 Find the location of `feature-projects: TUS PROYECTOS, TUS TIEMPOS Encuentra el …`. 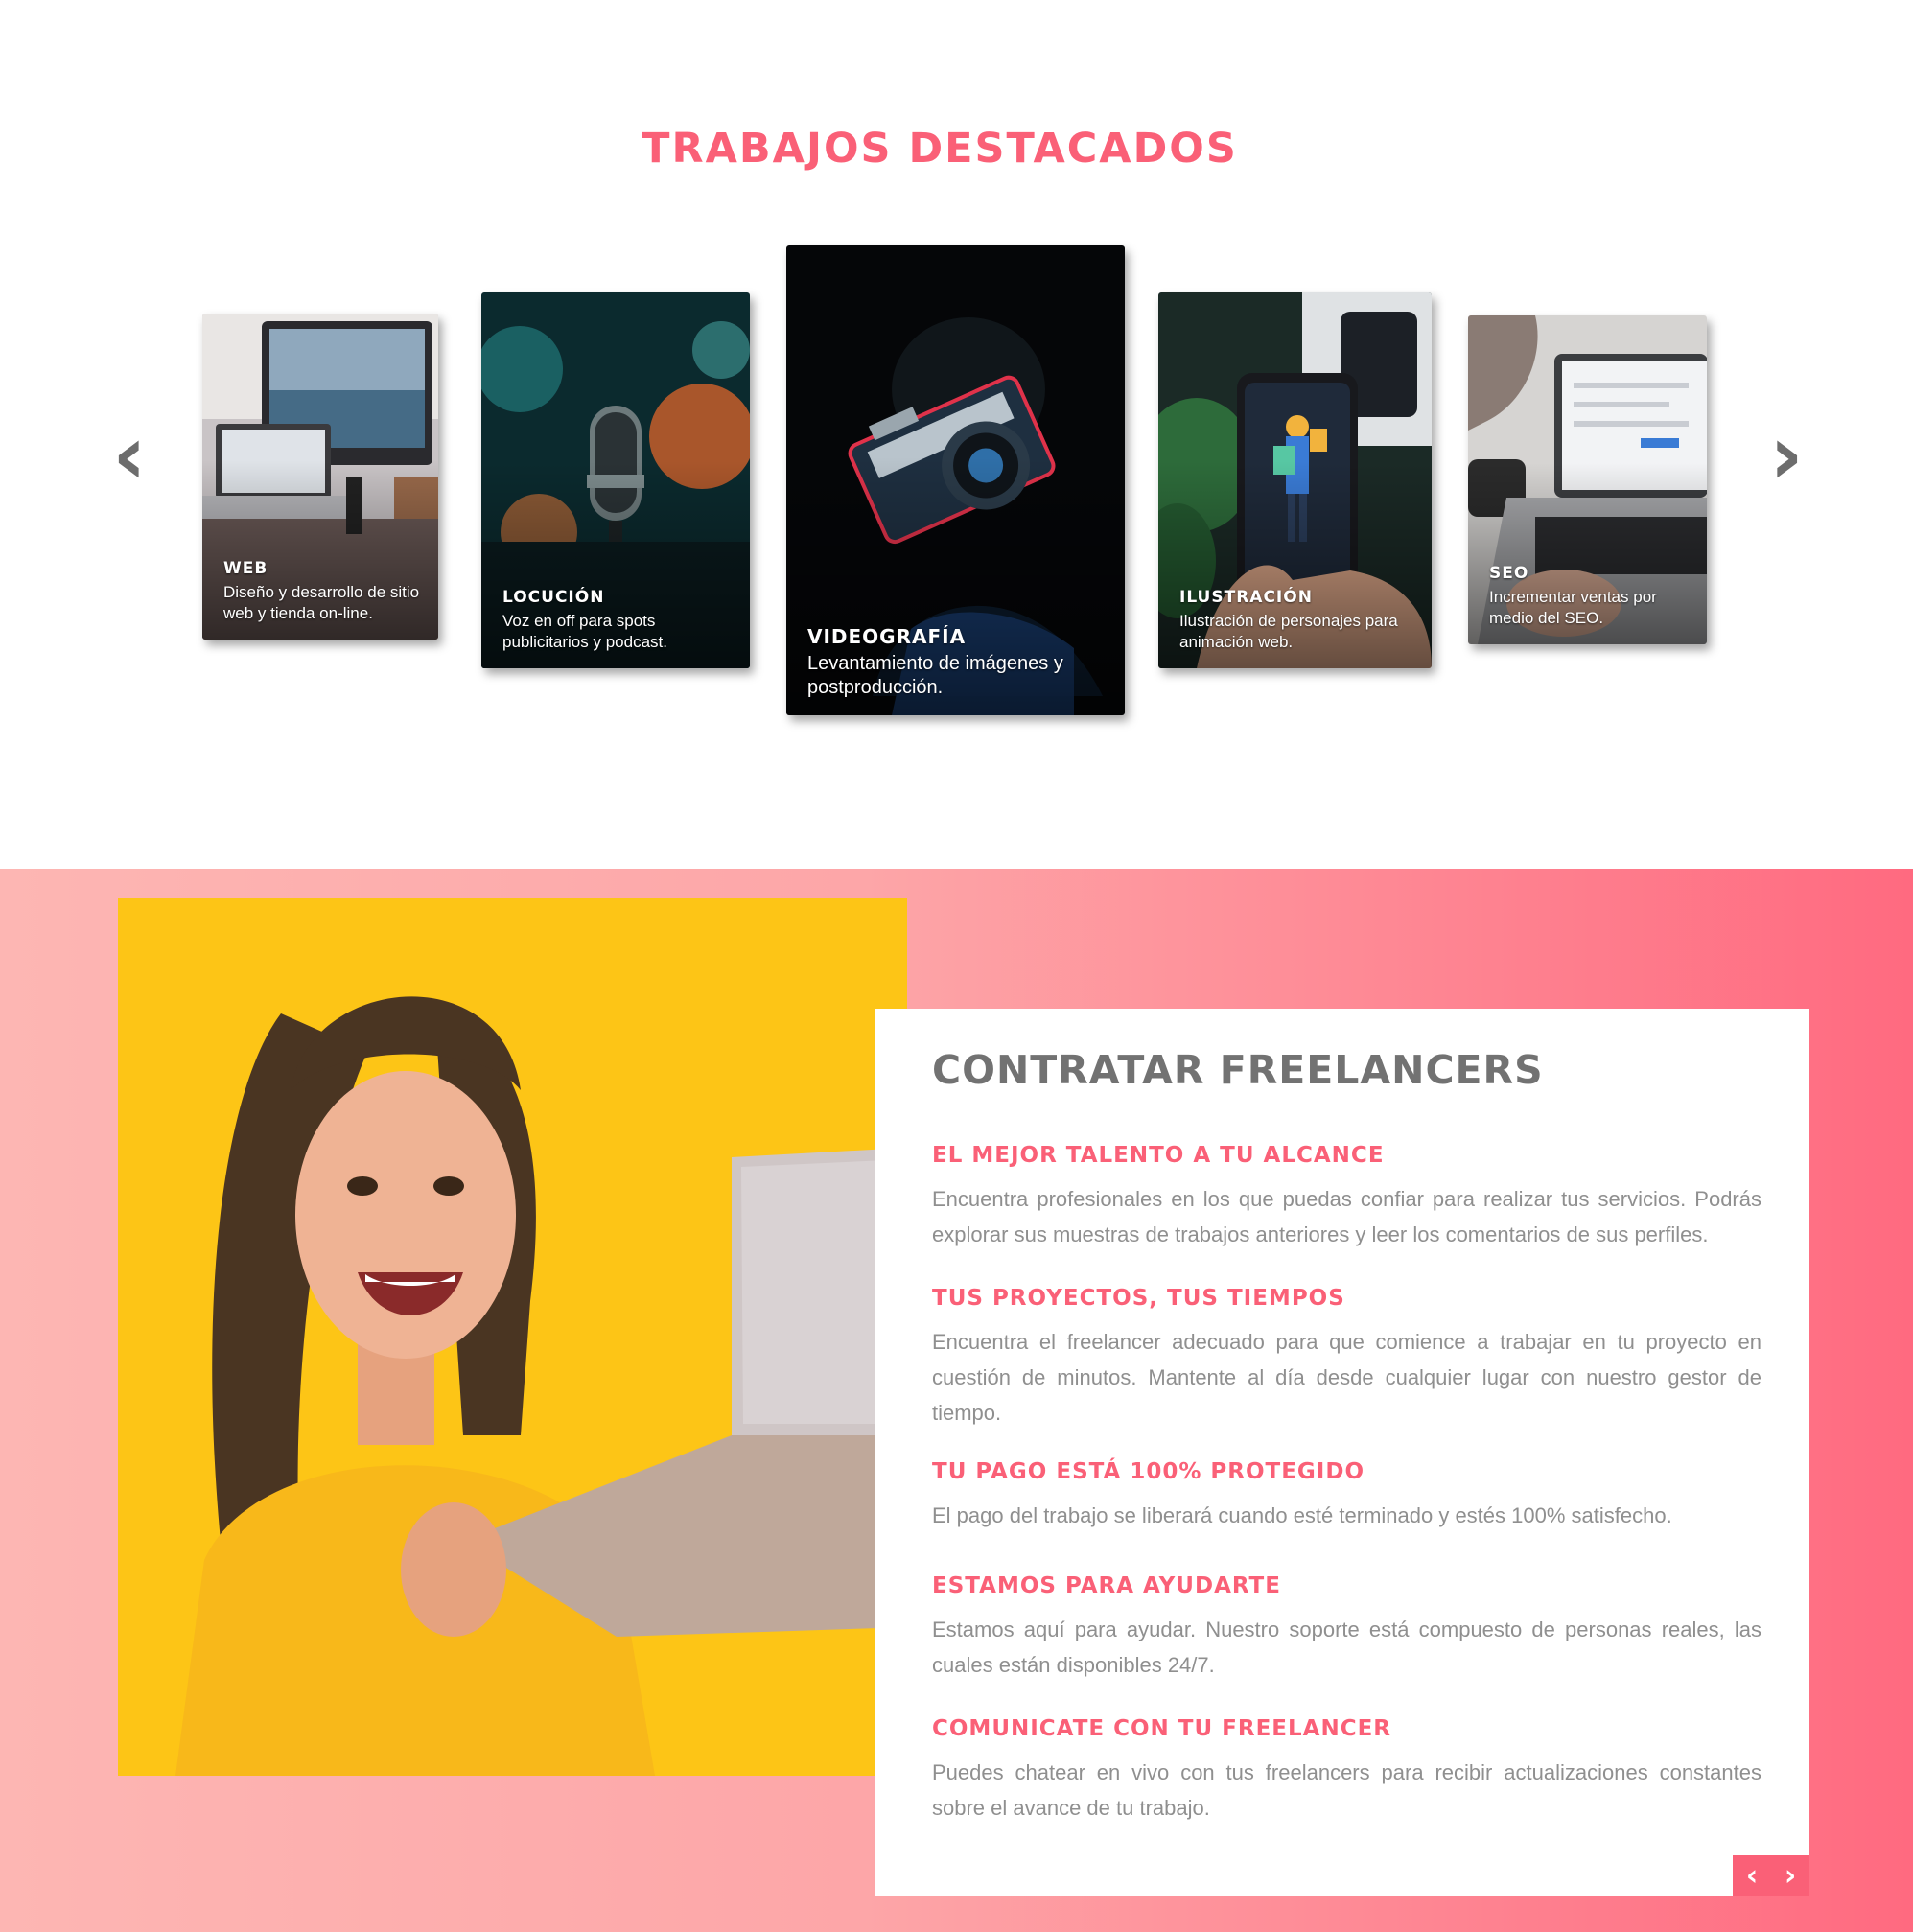

feature-projects: TUS PROYECTOS, TUS TIEMPOS Encuentra el … is located at coordinates (1346, 1358).